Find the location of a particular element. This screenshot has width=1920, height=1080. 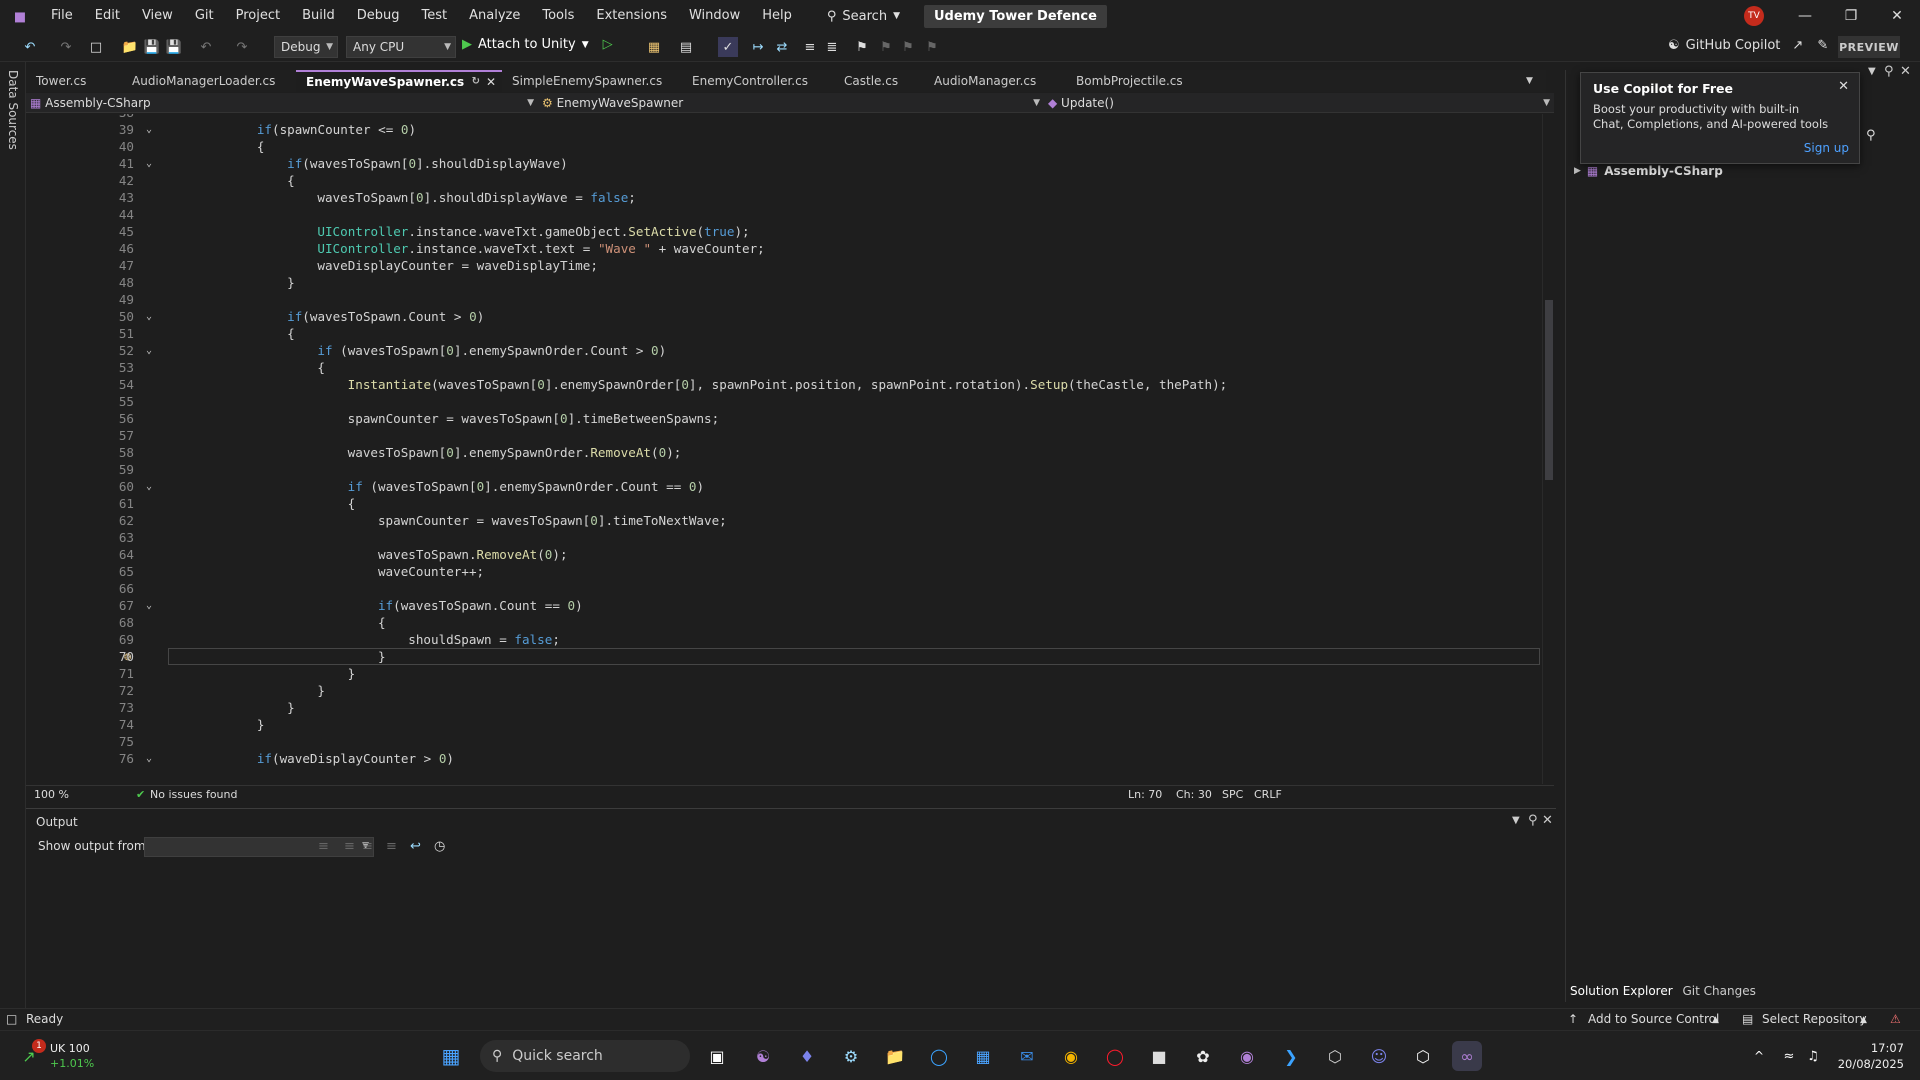

save-icon: 💾 is located at coordinates (152, 47).